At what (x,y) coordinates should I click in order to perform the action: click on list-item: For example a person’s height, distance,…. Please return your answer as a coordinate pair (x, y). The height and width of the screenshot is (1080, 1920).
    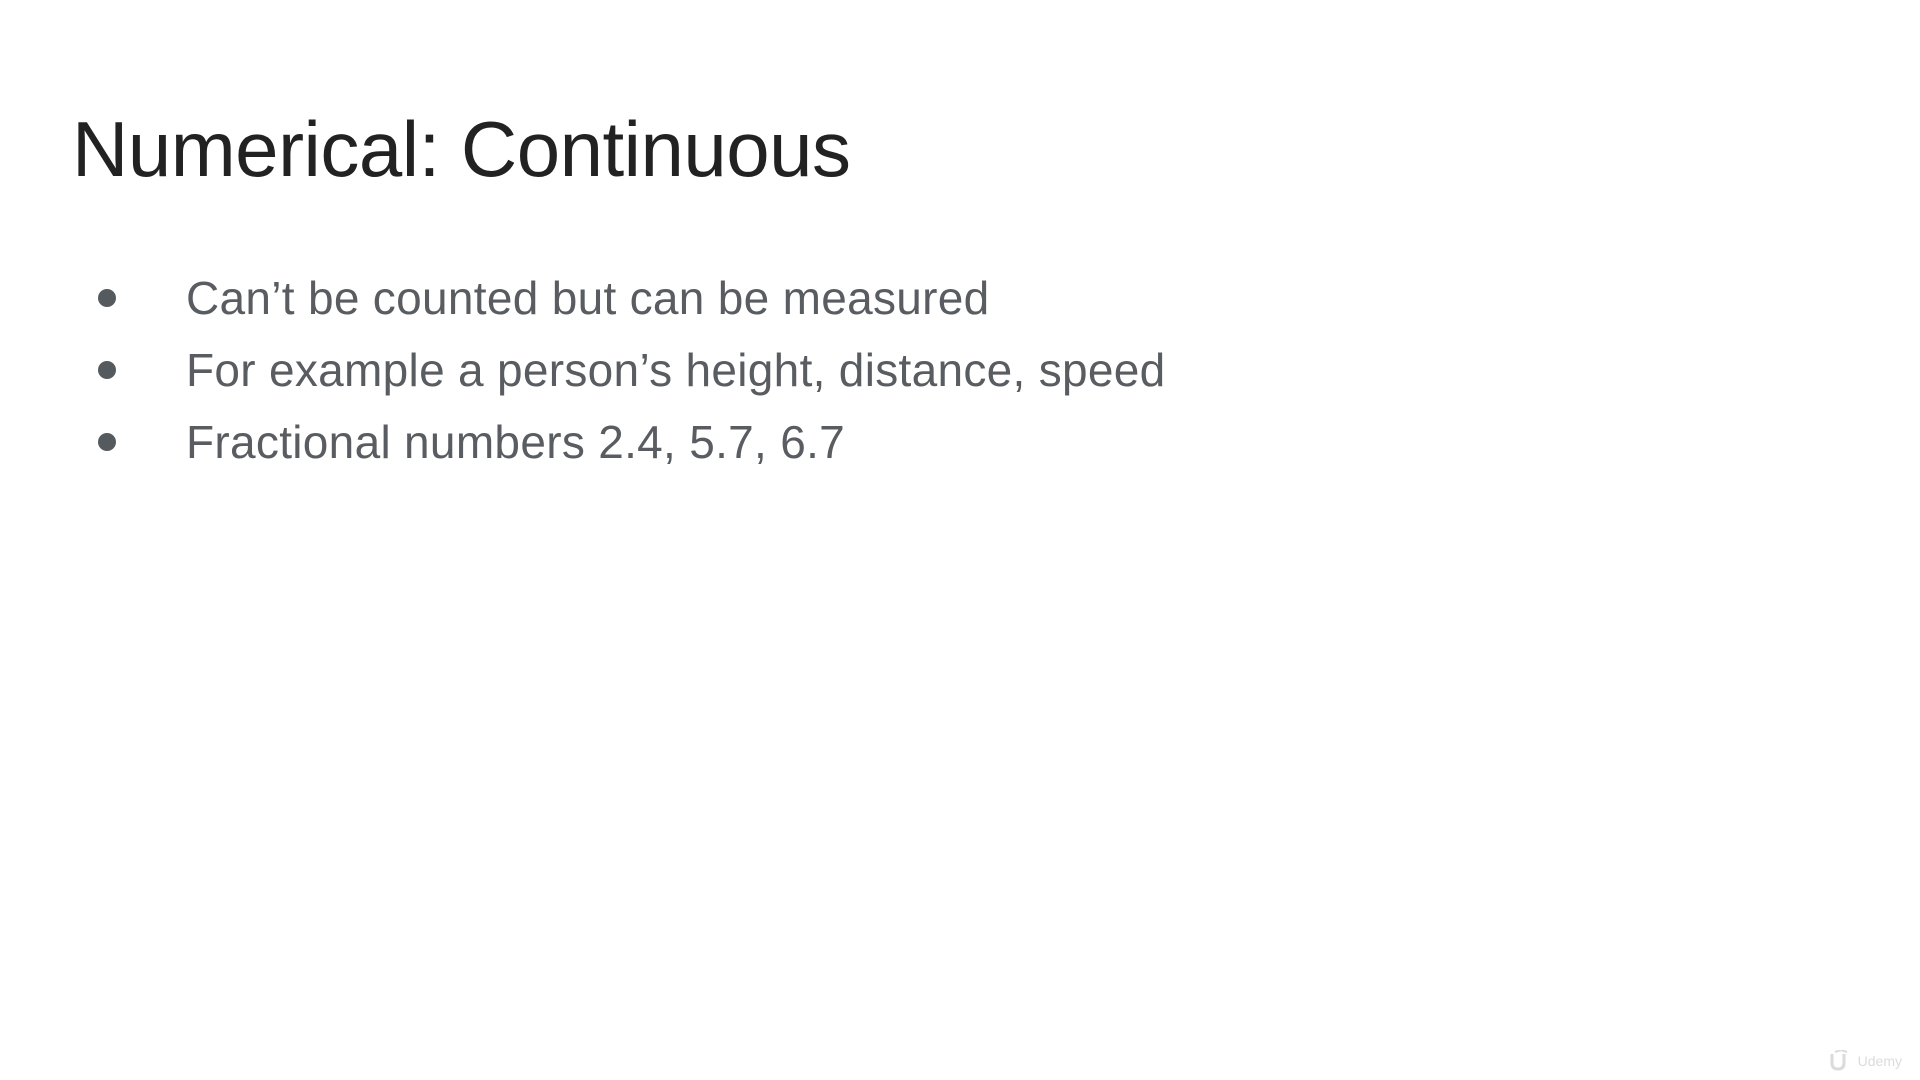
    Looking at the image, I should click on (628, 370).